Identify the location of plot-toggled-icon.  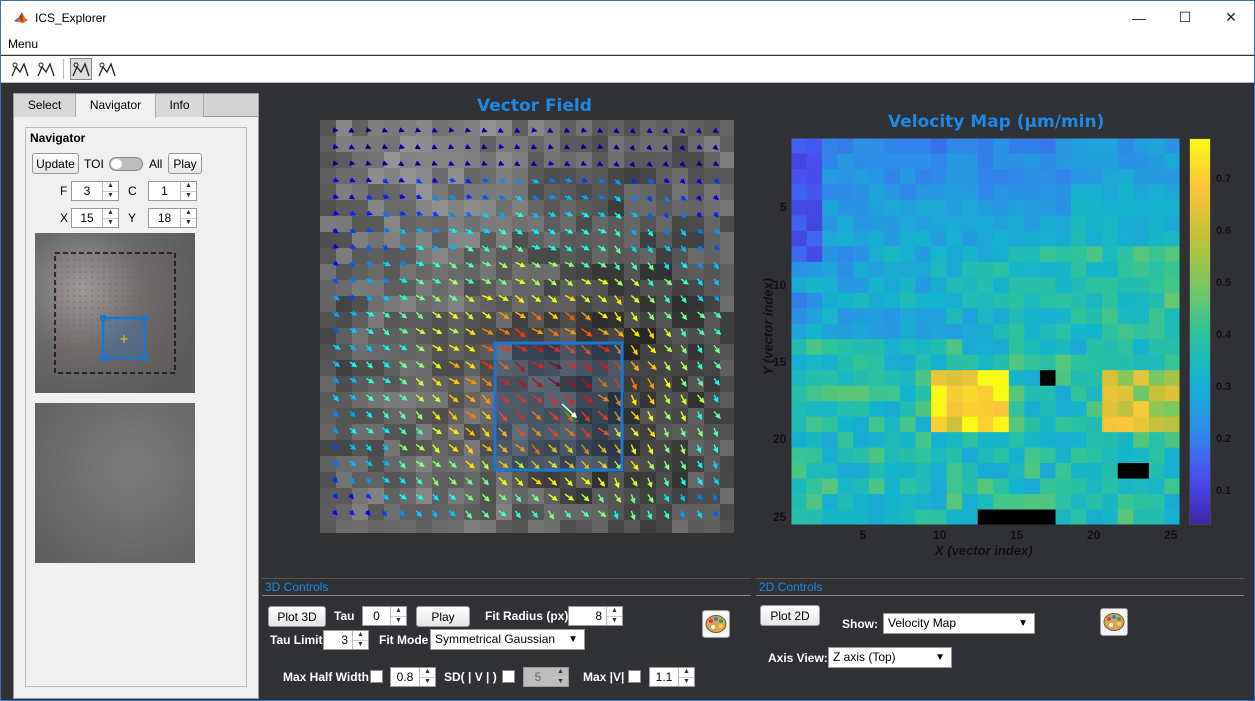
(81, 69).